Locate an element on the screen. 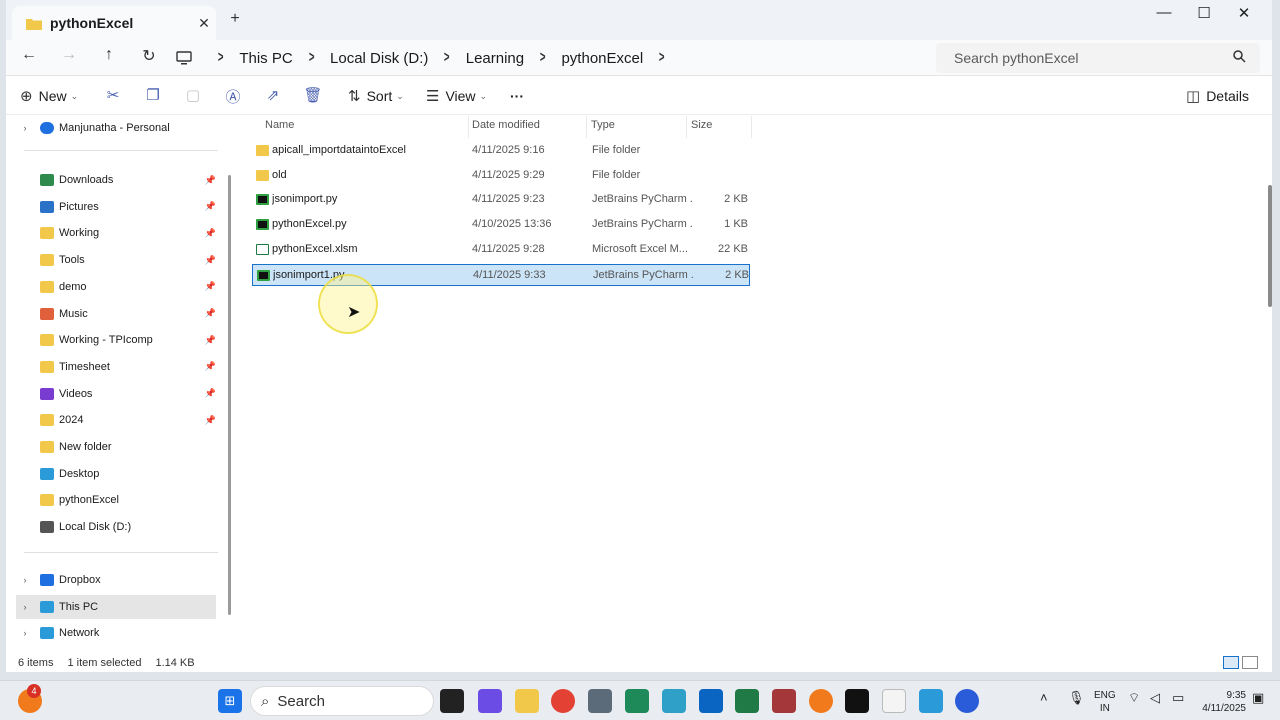 The height and width of the screenshot is (720, 1280). task-view-icon is located at coordinates (452, 701).